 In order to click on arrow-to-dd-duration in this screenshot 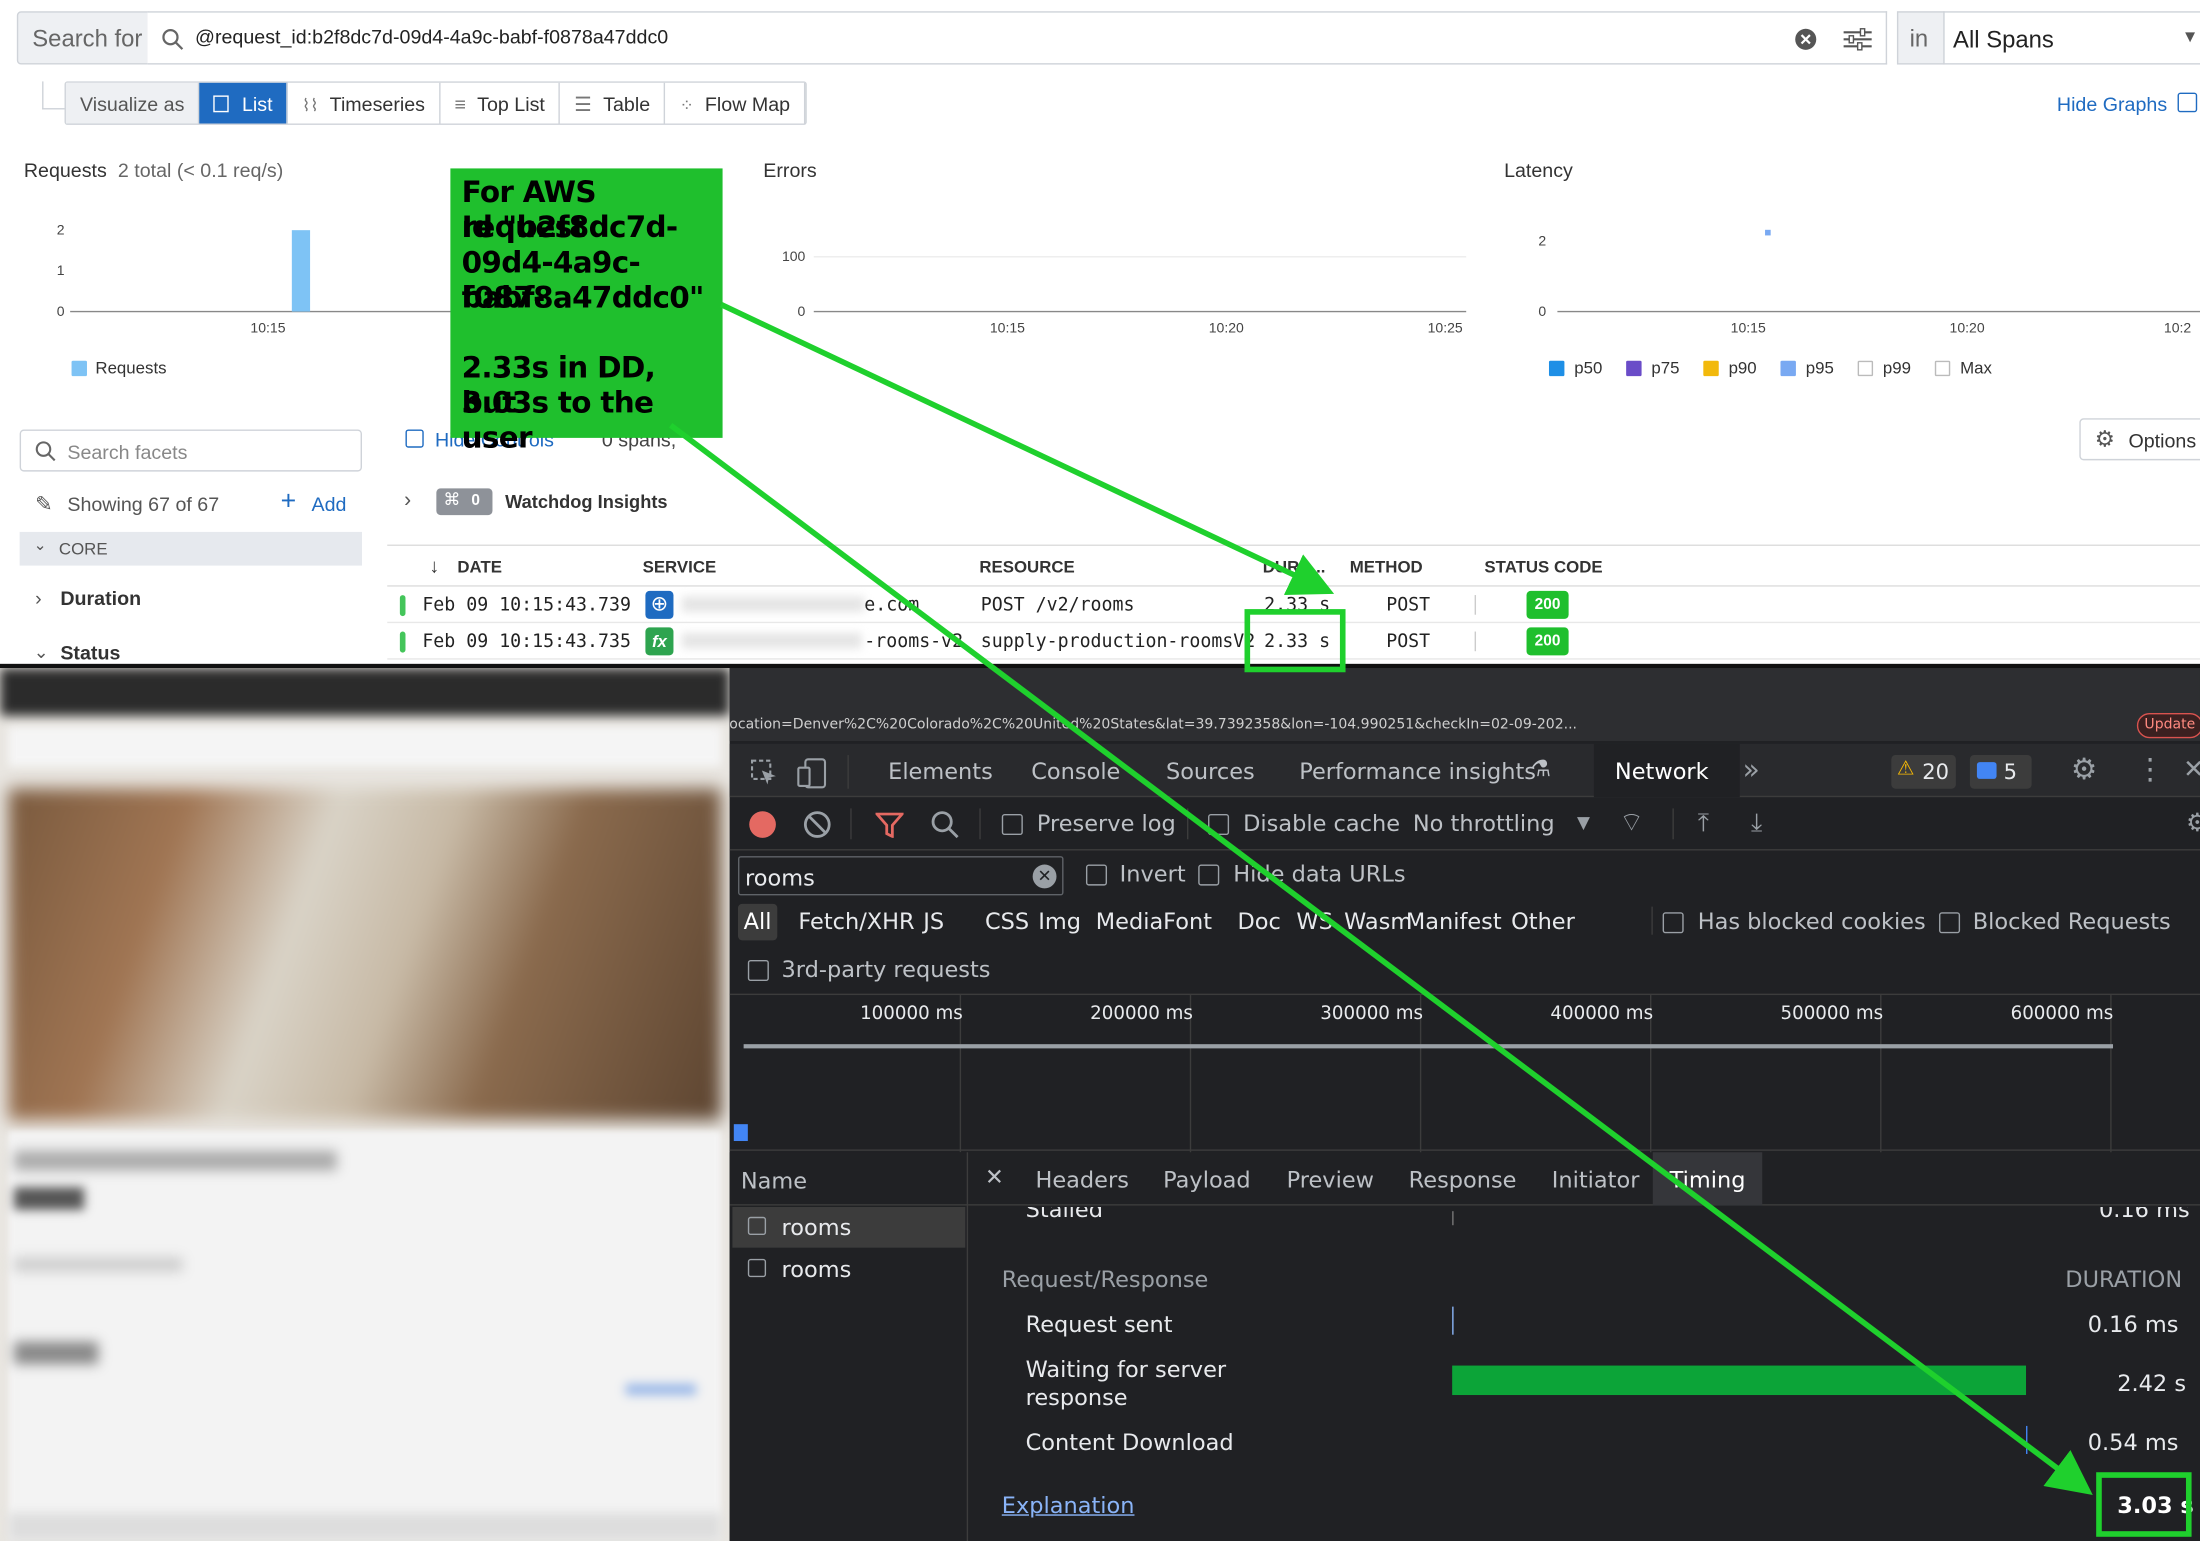, I will do `click(1027, 448)`.